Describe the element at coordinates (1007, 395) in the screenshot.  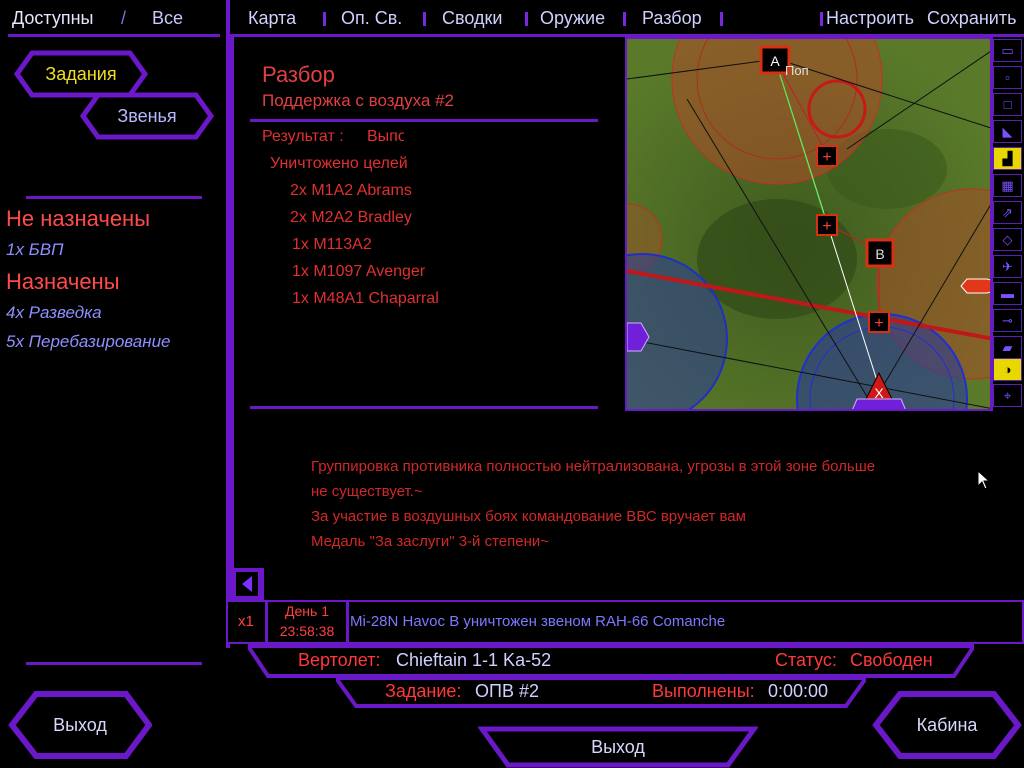
I see `center-icon: ⌖` at that location.